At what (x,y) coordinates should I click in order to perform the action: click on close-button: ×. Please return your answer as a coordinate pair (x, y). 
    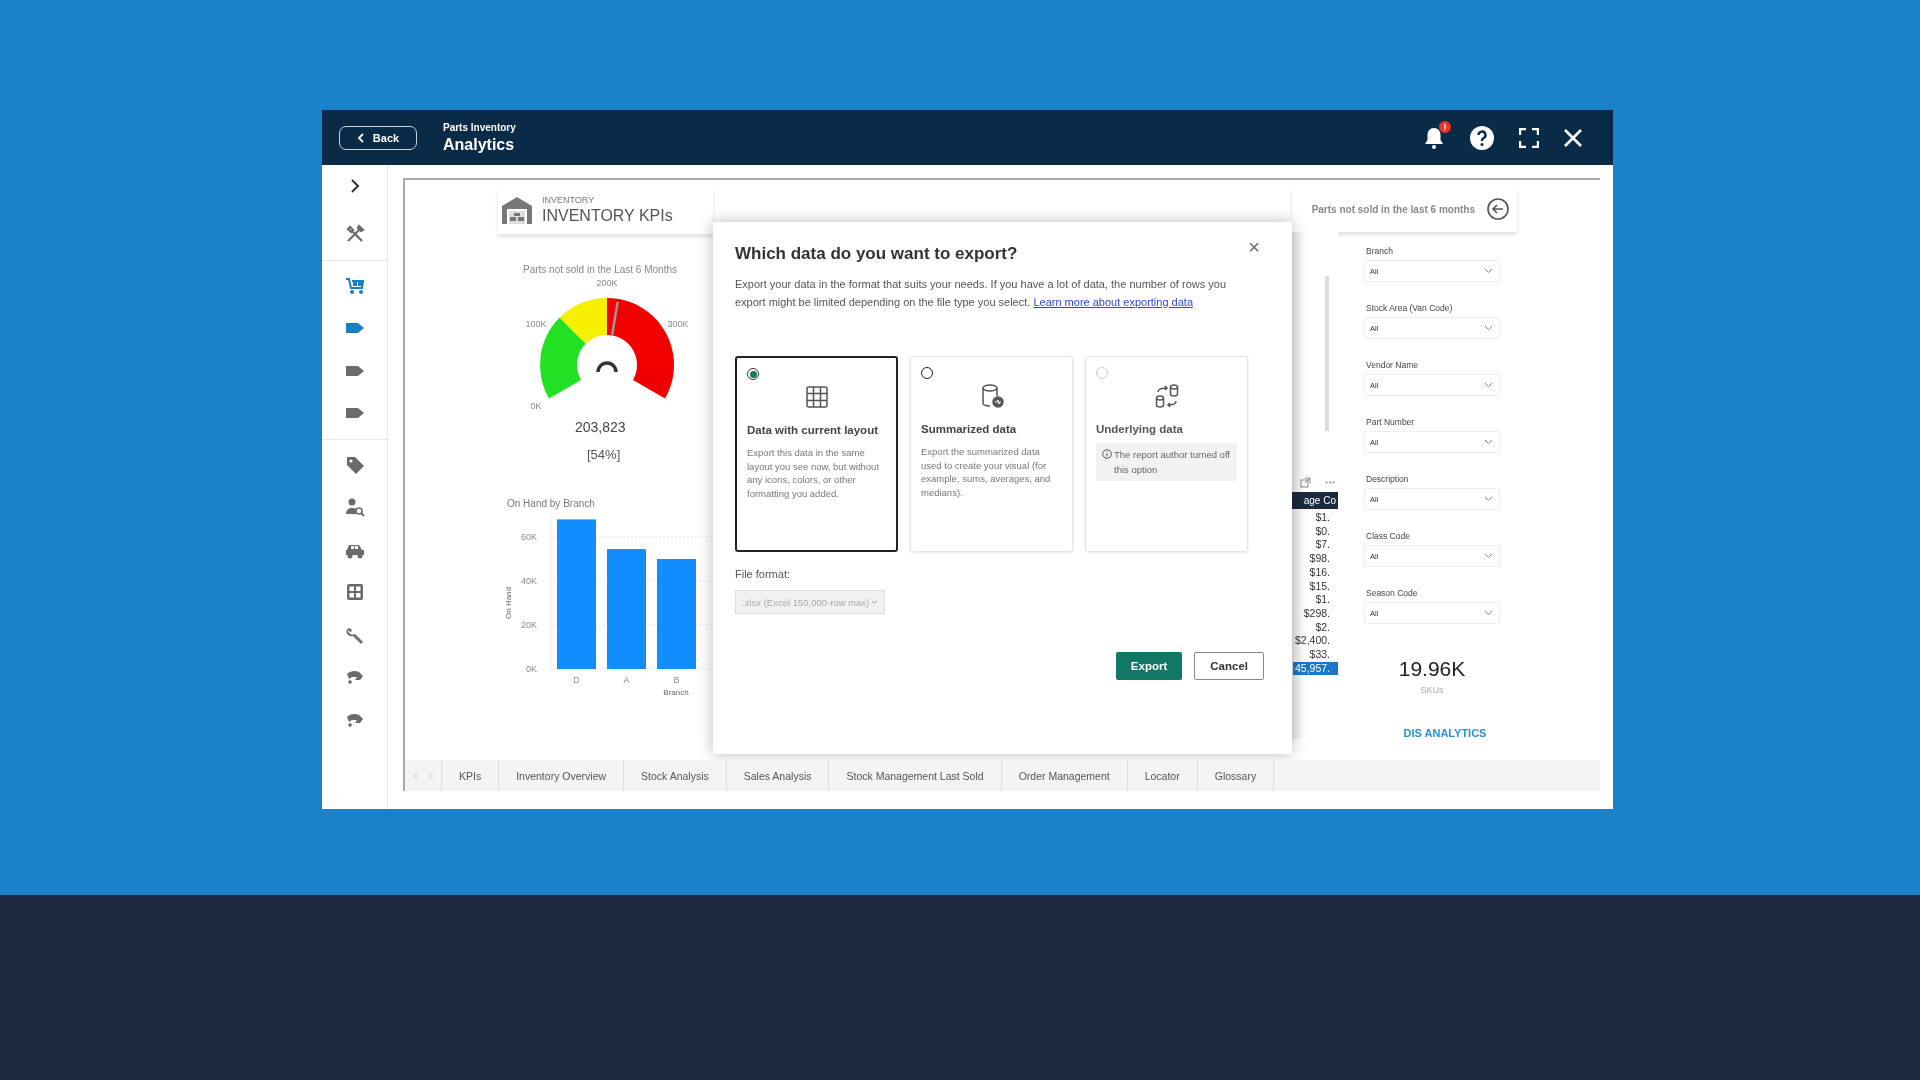
    Looking at the image, I should click on (1254, 247).